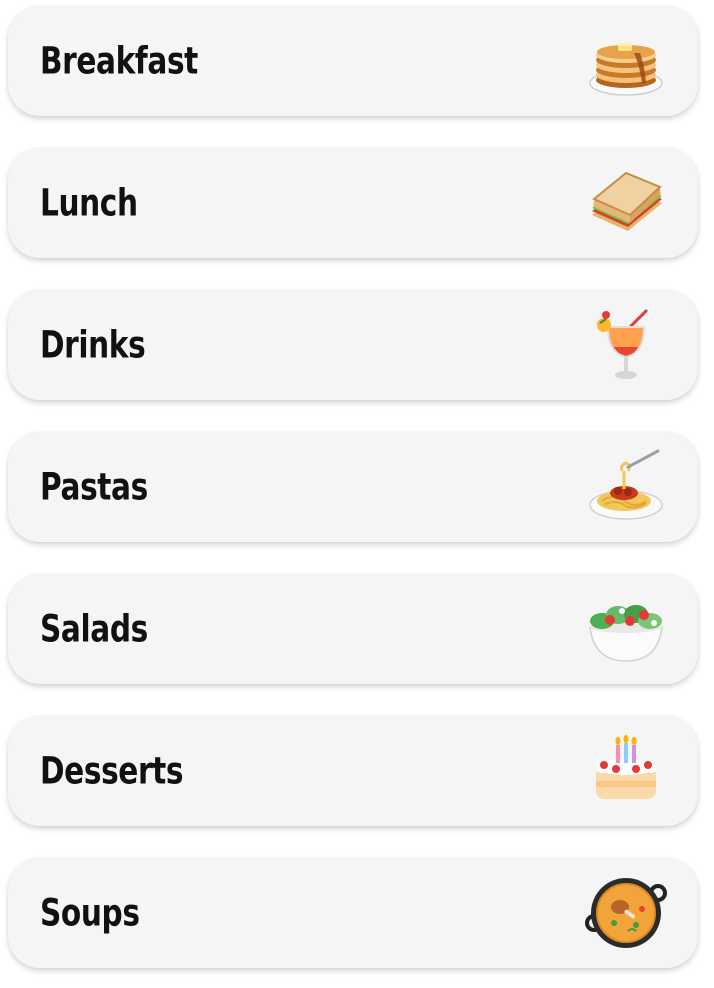  Describe the element at coordinates (626, 771) in the screenshot. I see `birthday-cake-icon` at that location.